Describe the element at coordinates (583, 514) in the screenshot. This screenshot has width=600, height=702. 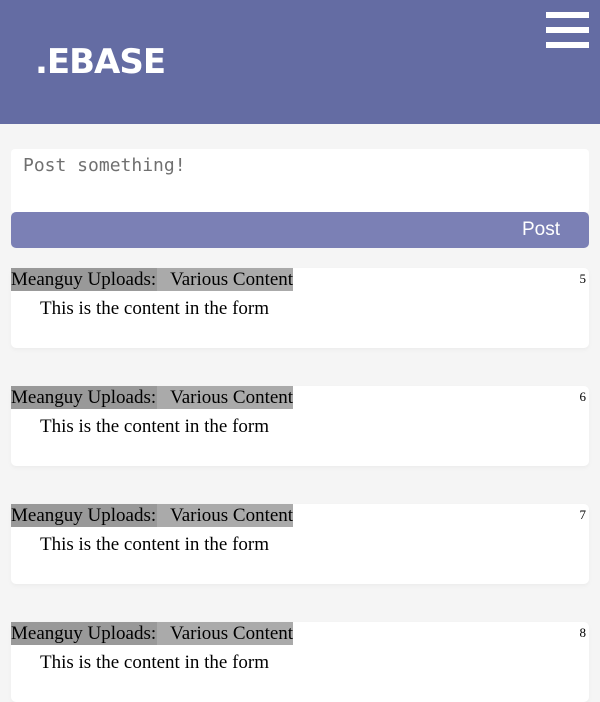
I see `post-number: 7` at that location.